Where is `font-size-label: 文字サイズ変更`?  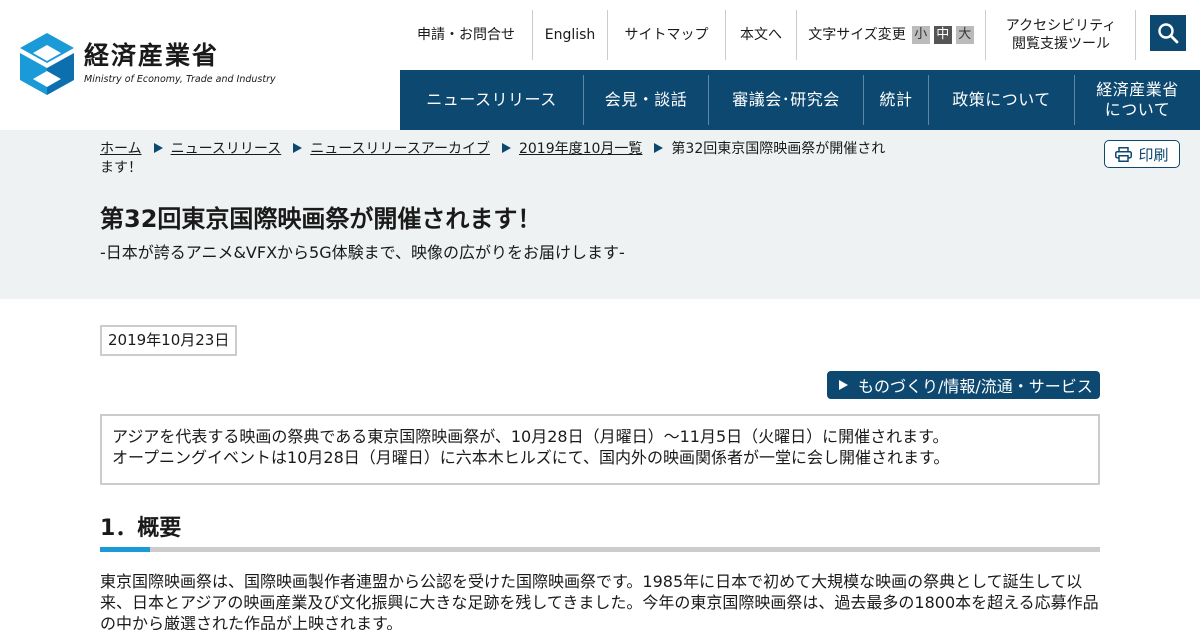 font-size-label: 文字サイズ変更 is located at coordinates (857, 35).